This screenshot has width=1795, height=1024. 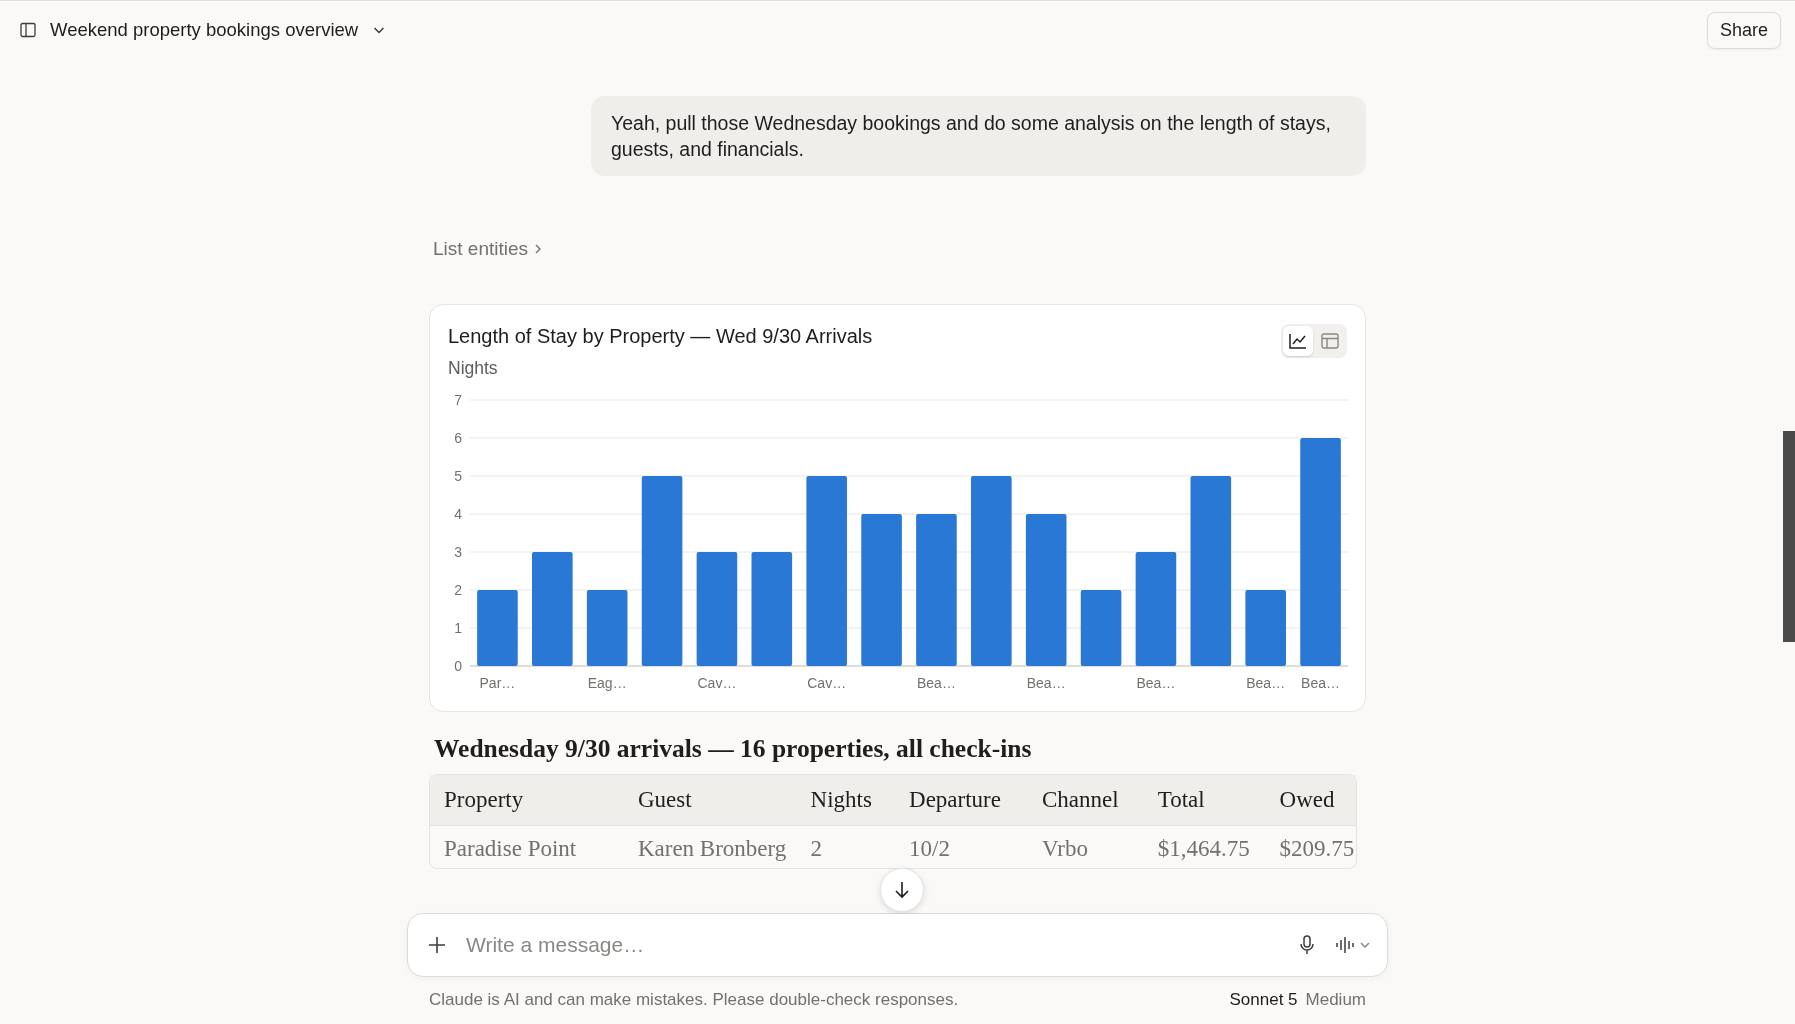 I want to click on voice-mode-icon, so click(x=1353, y=945).